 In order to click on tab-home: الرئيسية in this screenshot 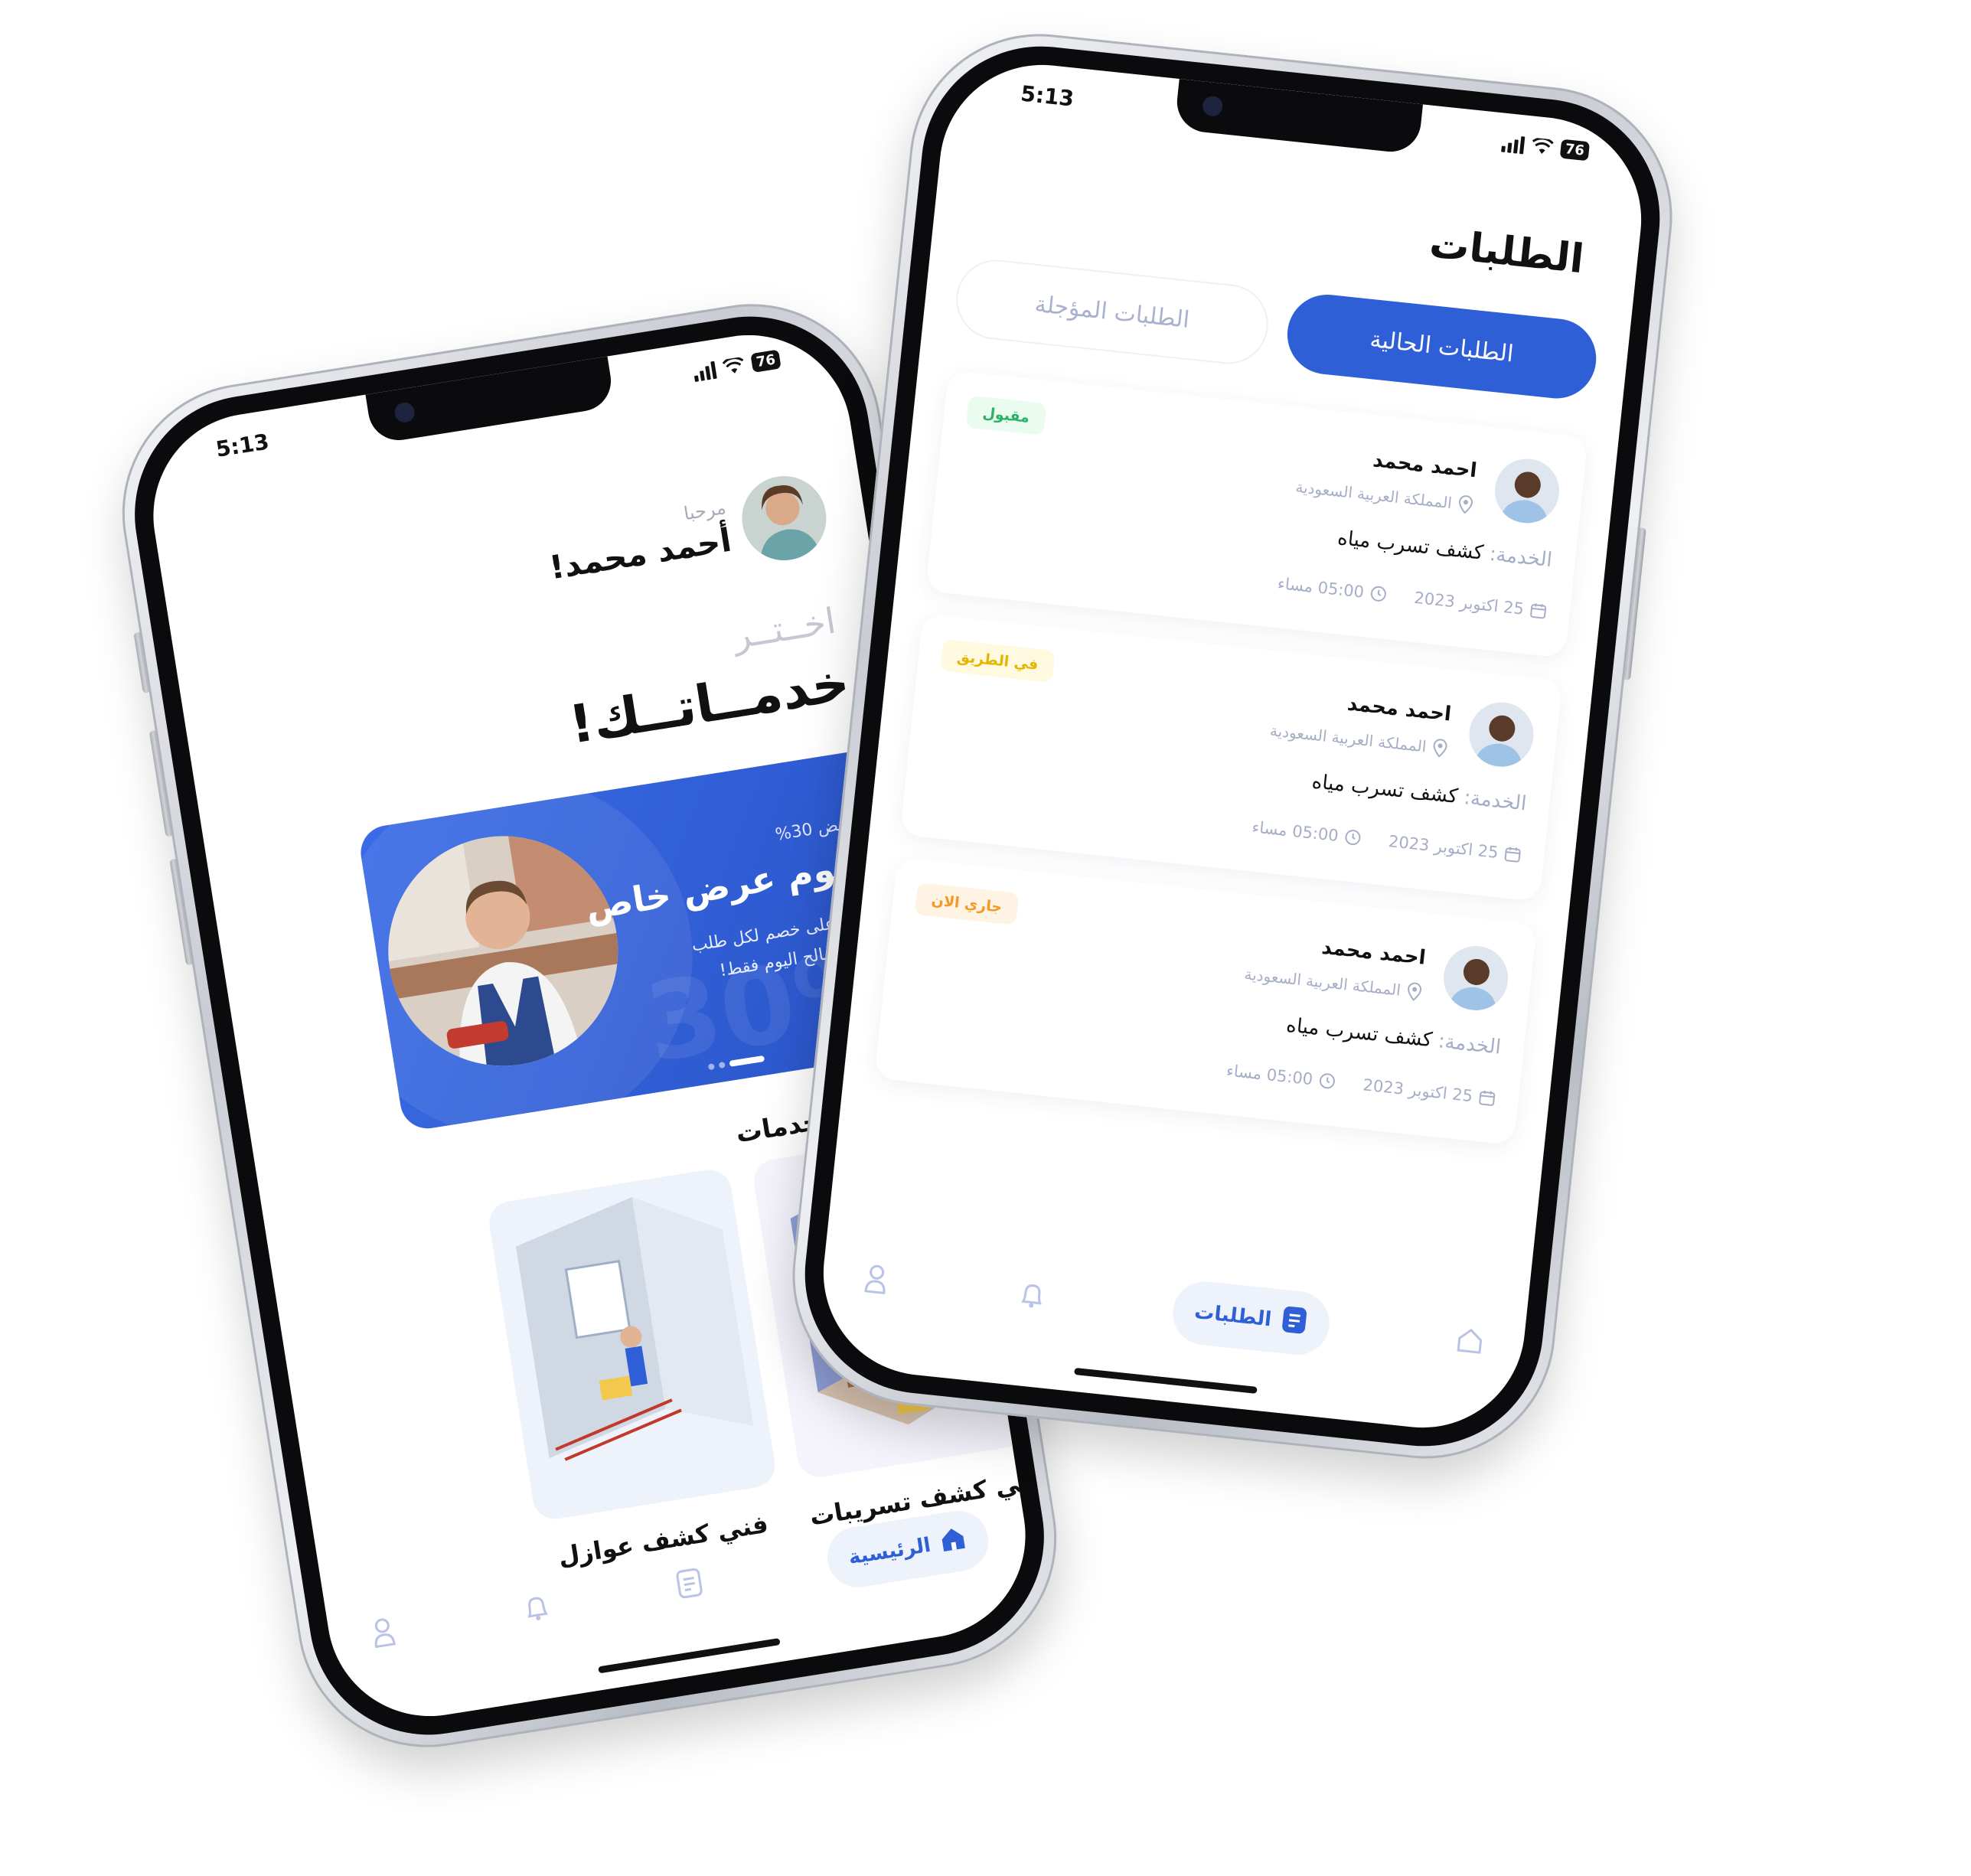, I will do `click(908, 1548)`.